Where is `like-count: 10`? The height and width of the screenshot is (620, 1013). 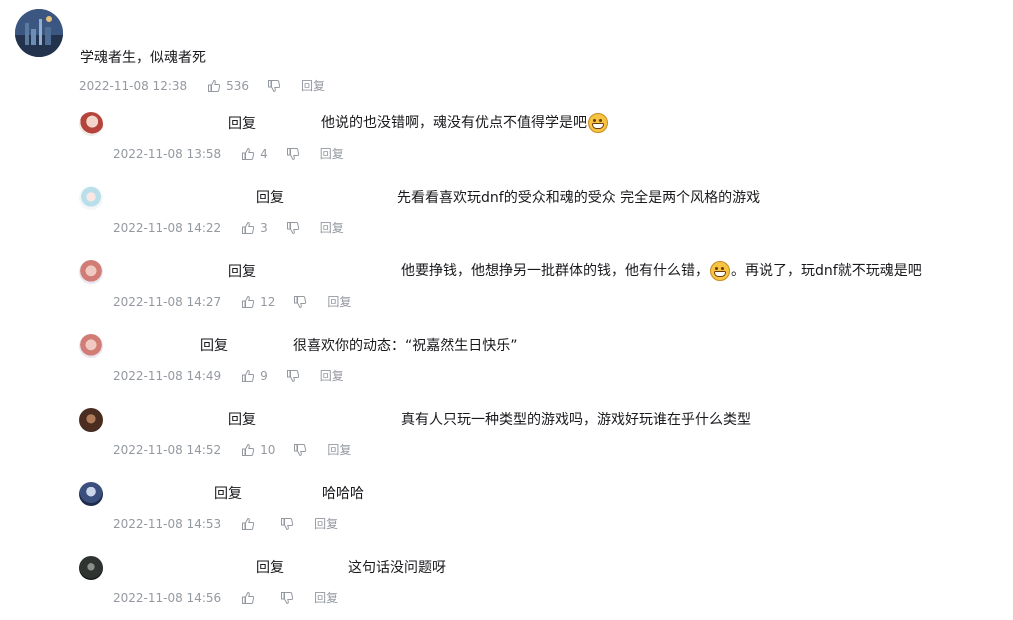
like-count: 10 is located at coordinates (268, 450).